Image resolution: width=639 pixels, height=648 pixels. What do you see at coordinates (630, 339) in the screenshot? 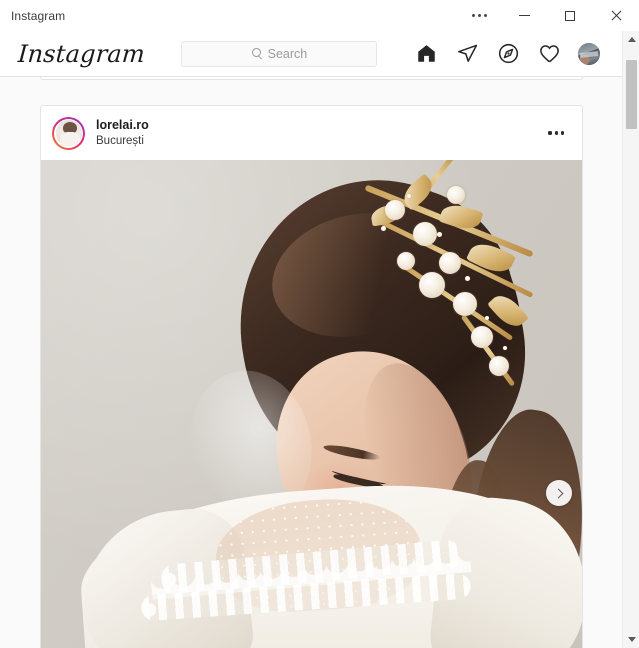
I see `vertical-scrollbar` at bounding box center [630, 339].